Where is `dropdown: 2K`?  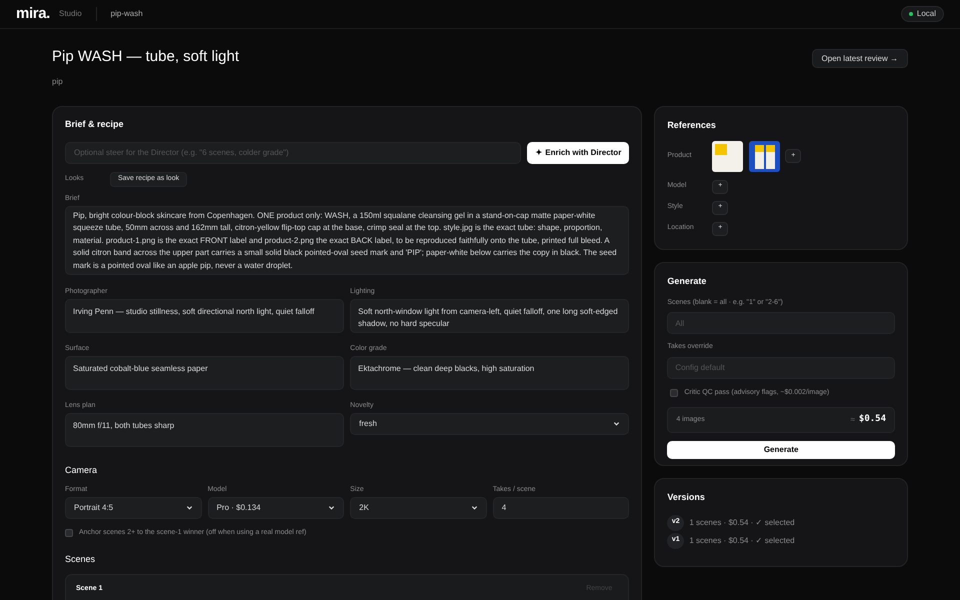 dropdown: 2K is located at coordinates (418, 507).